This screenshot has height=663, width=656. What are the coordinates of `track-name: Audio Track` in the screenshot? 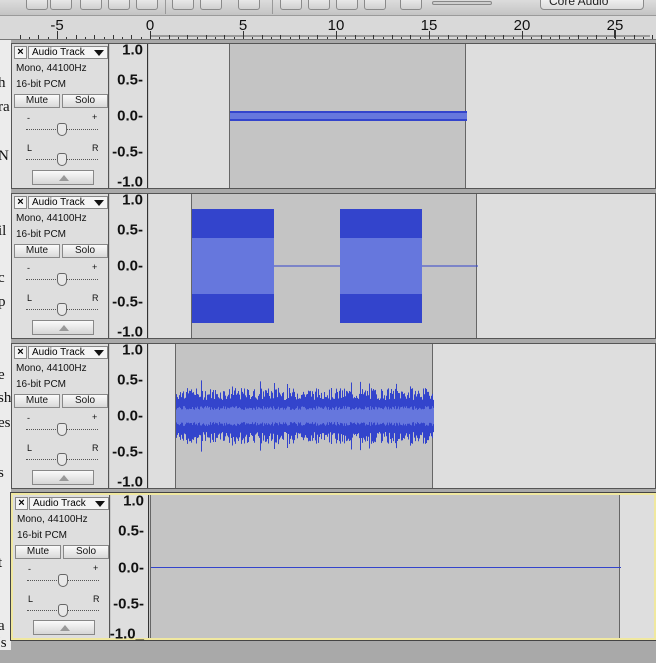 It's located at (58, 202).